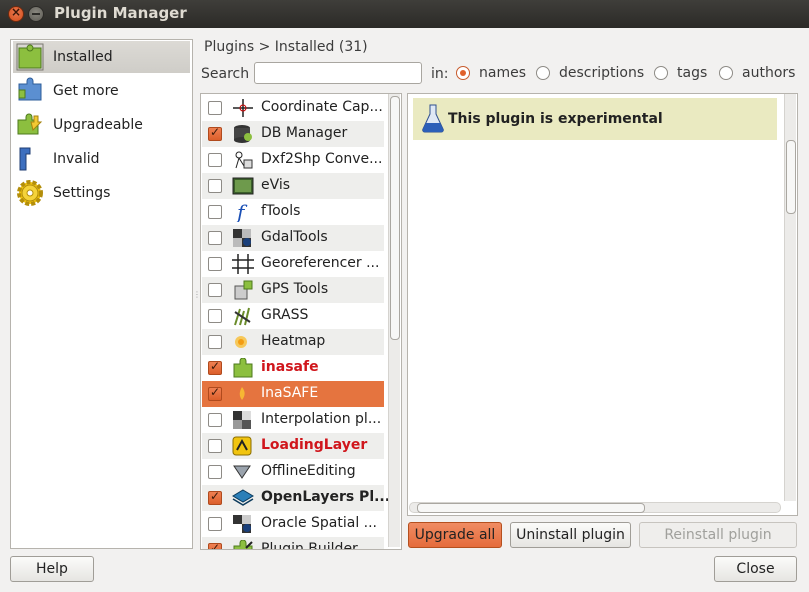 The height and width of the screenshot is (592, 809). What do you see at coordinates (718, 535) in the screenshot?
I see `reinstall-plugin-button: Reinstall plugin` at bounding box center [718, 535].